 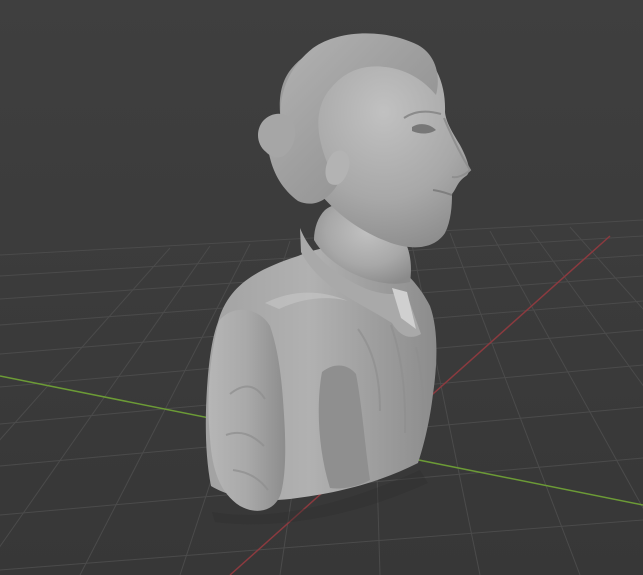 What do you see at coordinates (247, 410) in the screenshot?
I see `left-shoulder-sleeve` at bounding box center [247, 410].